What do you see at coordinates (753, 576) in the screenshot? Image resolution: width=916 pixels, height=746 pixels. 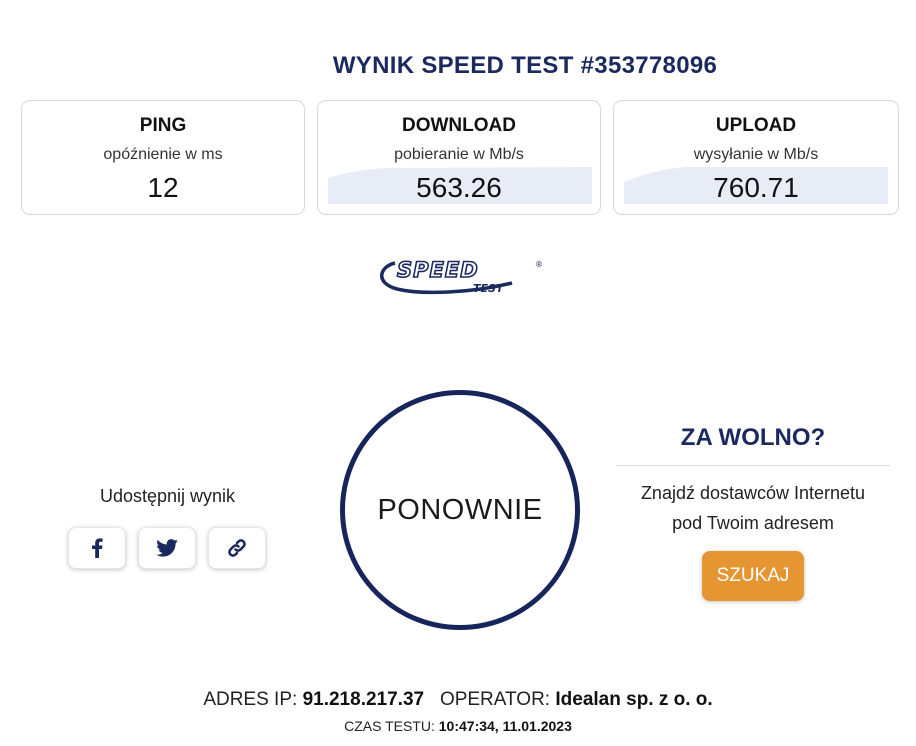 I see `search-button: SZUKAJ` at bounding box center [753, 576].